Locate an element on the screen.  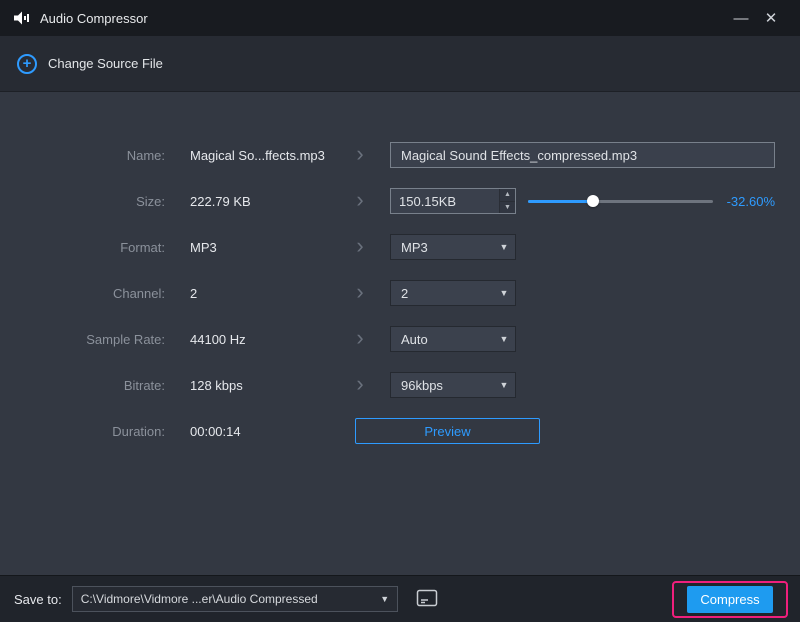
sample-rate-source-value: 44100 Hz is located at coordinates (218, 339).